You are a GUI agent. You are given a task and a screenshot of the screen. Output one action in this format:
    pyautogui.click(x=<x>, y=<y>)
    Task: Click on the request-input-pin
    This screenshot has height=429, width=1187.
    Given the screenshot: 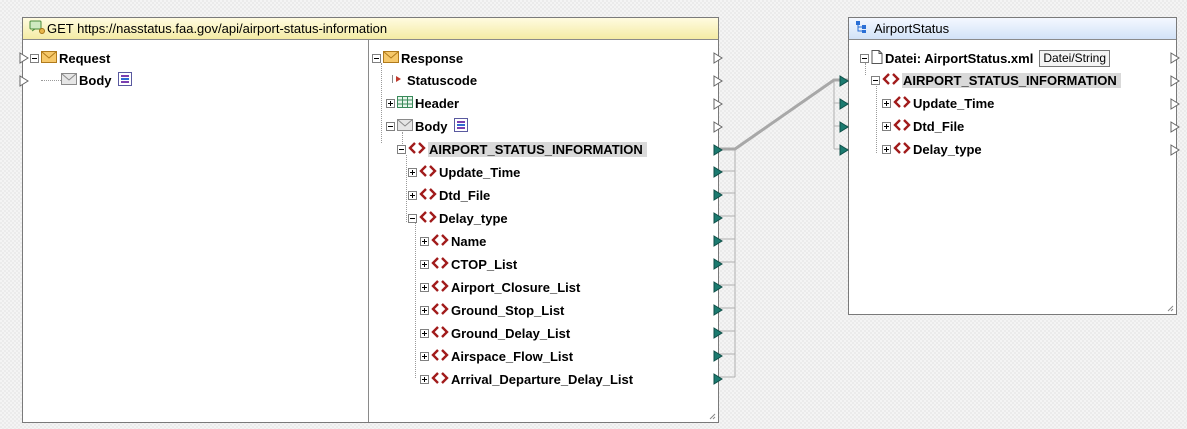 What is the action you would take?
    pyautogui.click(x=24, y=58)
    